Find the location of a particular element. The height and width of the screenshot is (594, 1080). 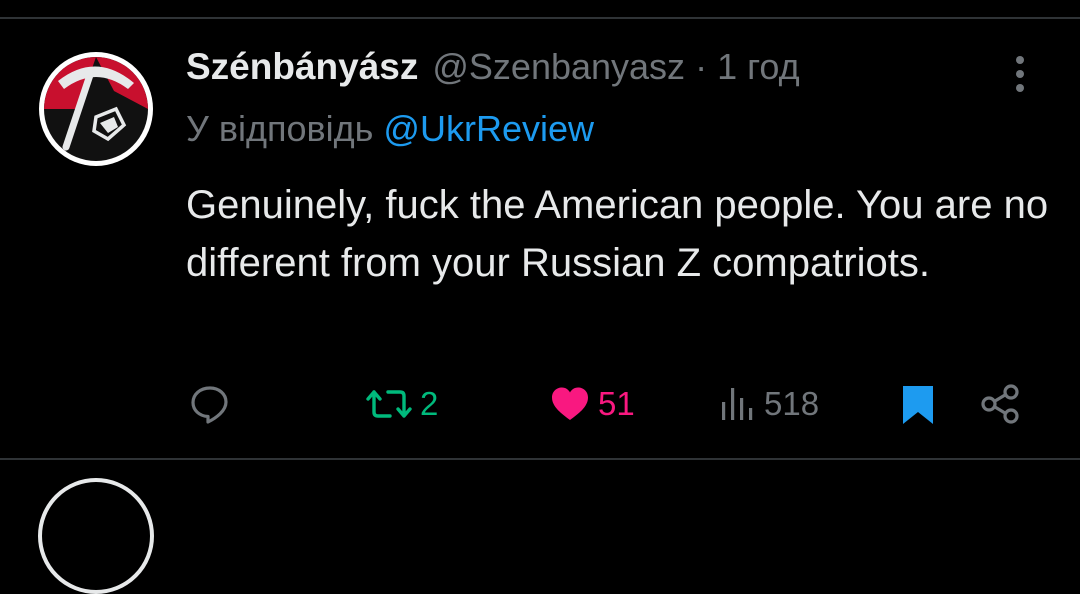

more-vertical-icon is located at coordinates (1020, 74).